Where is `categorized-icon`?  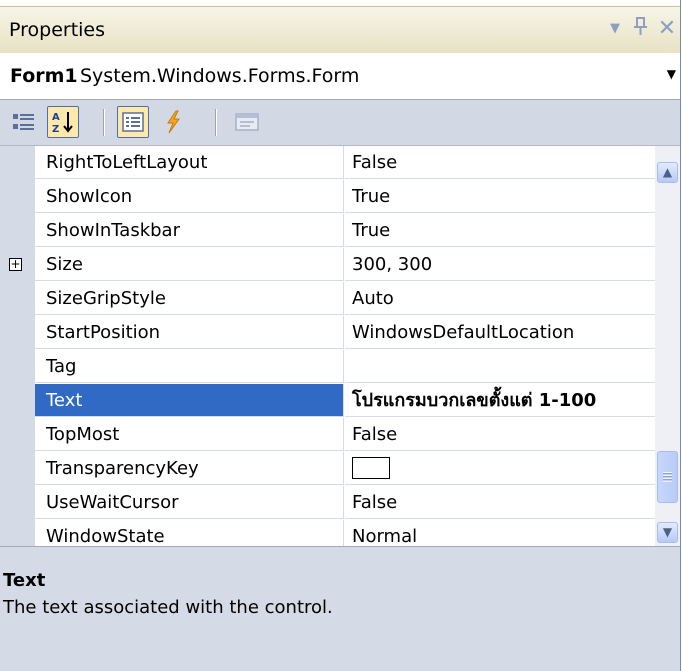
categorized-icon is located at coordinates (23, 122).